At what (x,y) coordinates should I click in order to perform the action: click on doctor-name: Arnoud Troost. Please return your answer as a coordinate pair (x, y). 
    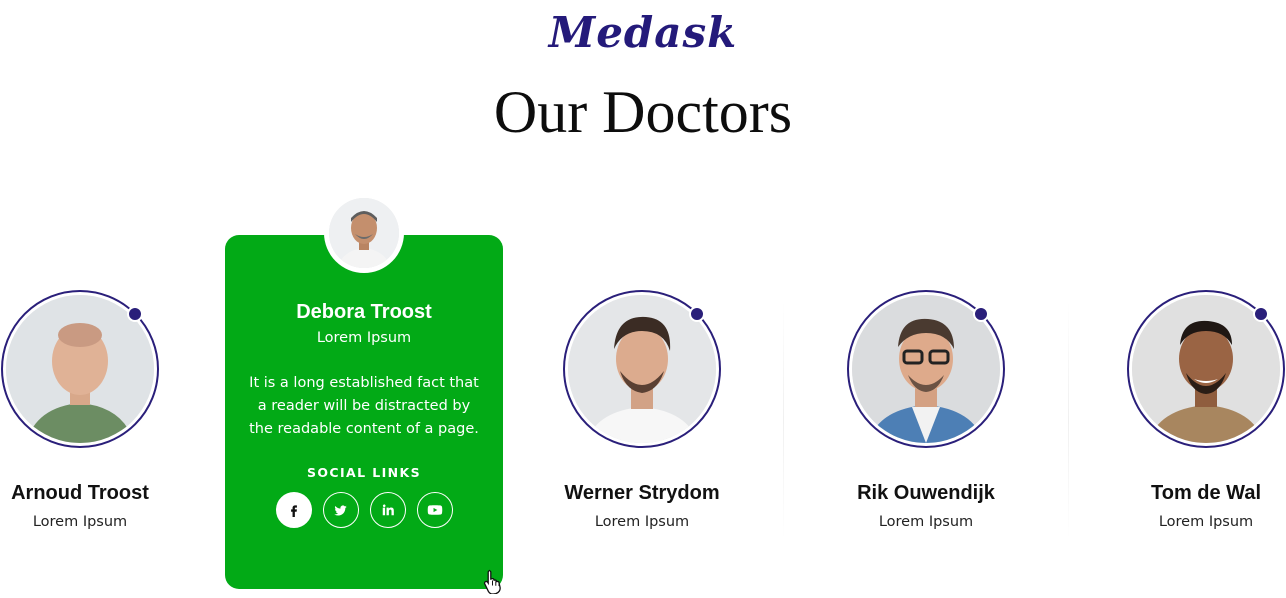
    Looking at the image, I should click on (80, 493).